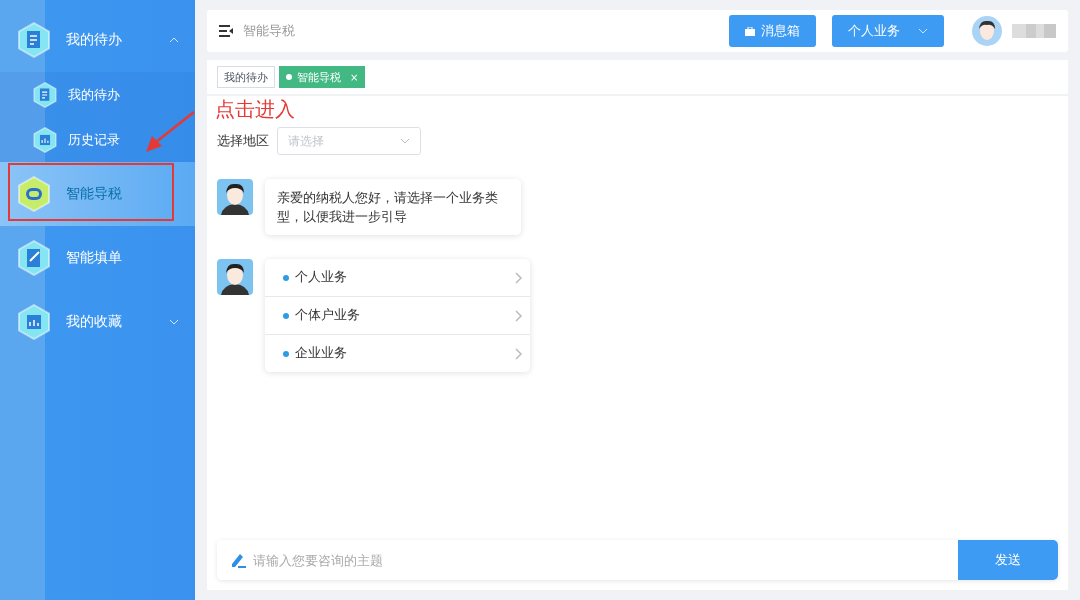  Describe the element at coordinates (354, 77) in the screenshot. I see `close-icon: ×` at that location.